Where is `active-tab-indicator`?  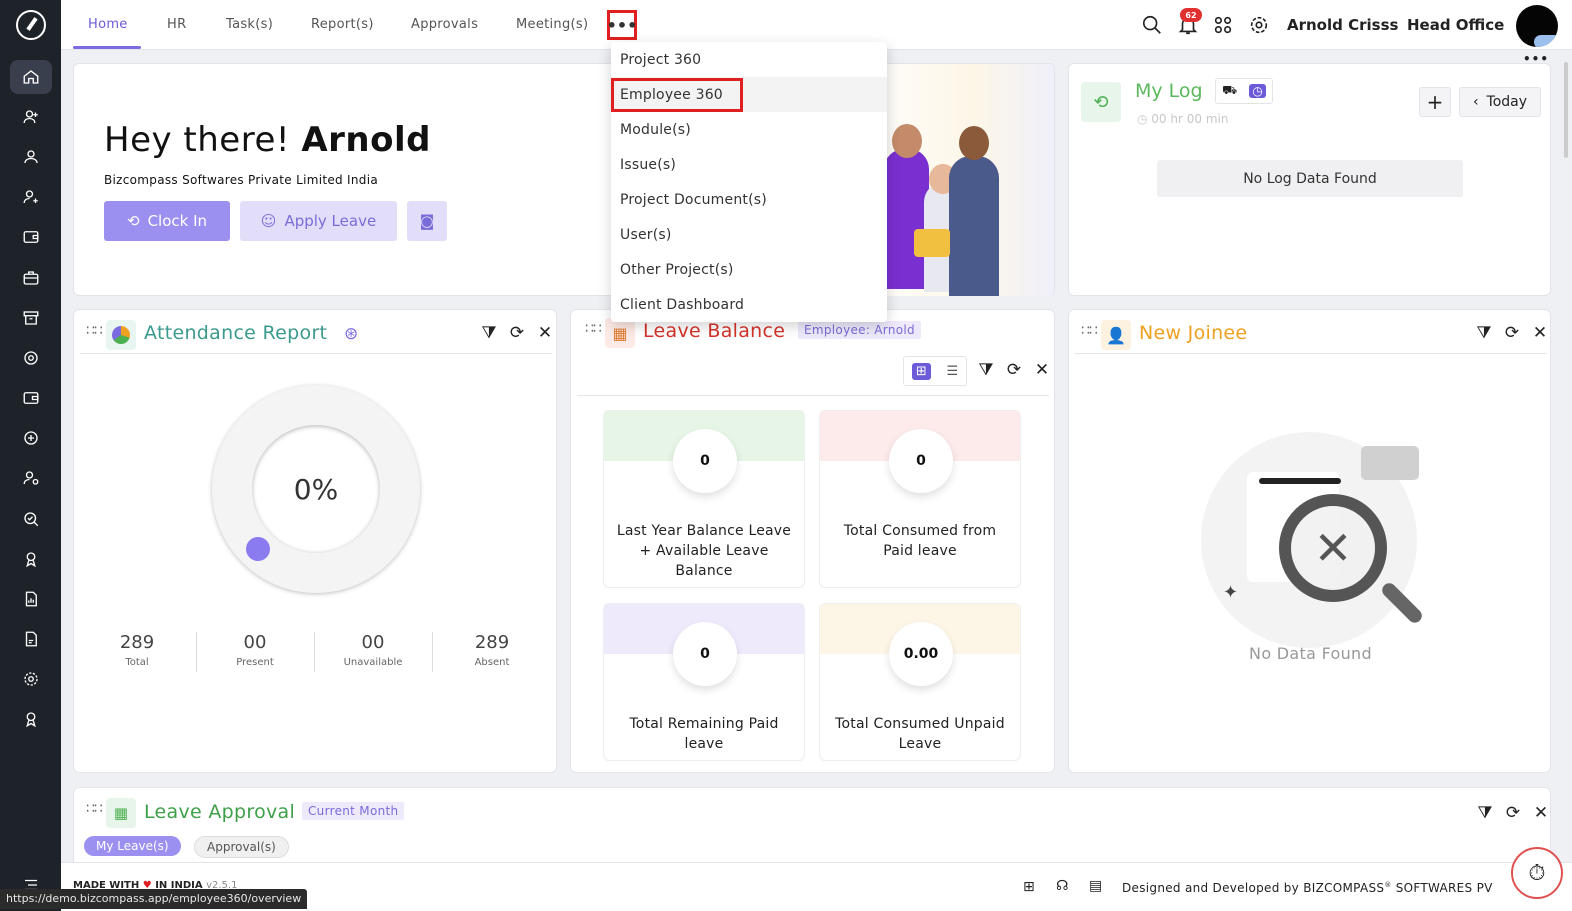
active-tab-indicator is located at coordinates (107, 47).